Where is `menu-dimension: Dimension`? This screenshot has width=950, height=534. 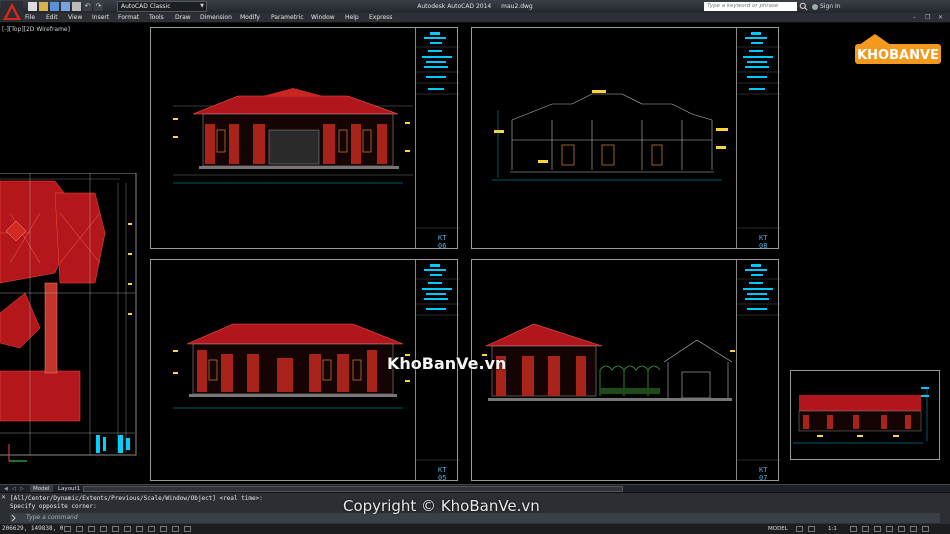
menu-dimension: Dimension is located at coordinates (216, 18).